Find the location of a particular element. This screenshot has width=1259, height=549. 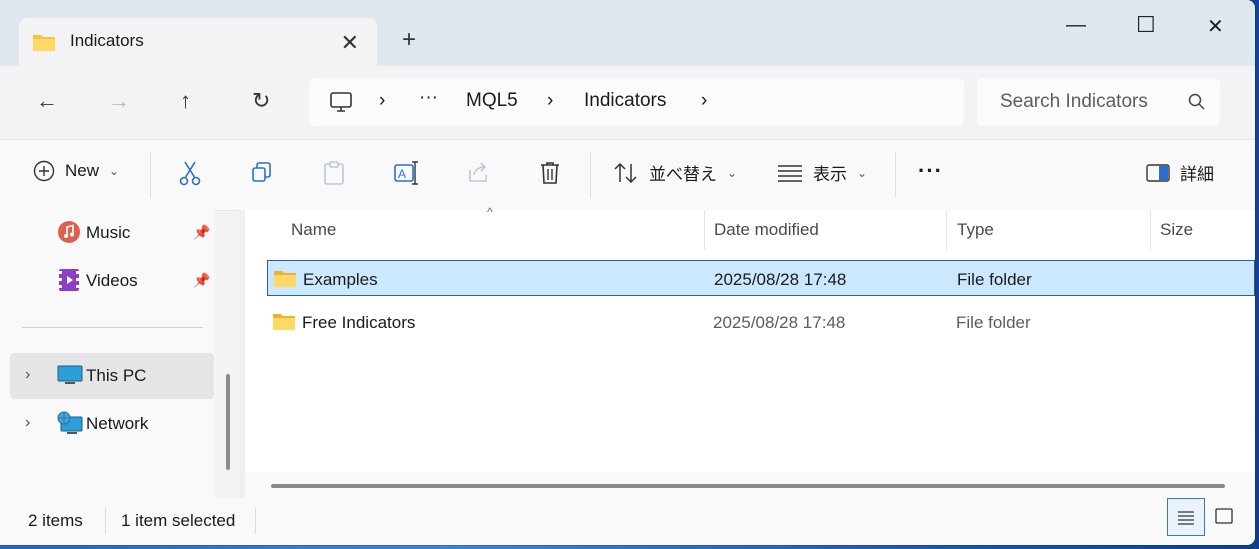

column-header-date-modified: Date modified is located at coordinates (766, 230).